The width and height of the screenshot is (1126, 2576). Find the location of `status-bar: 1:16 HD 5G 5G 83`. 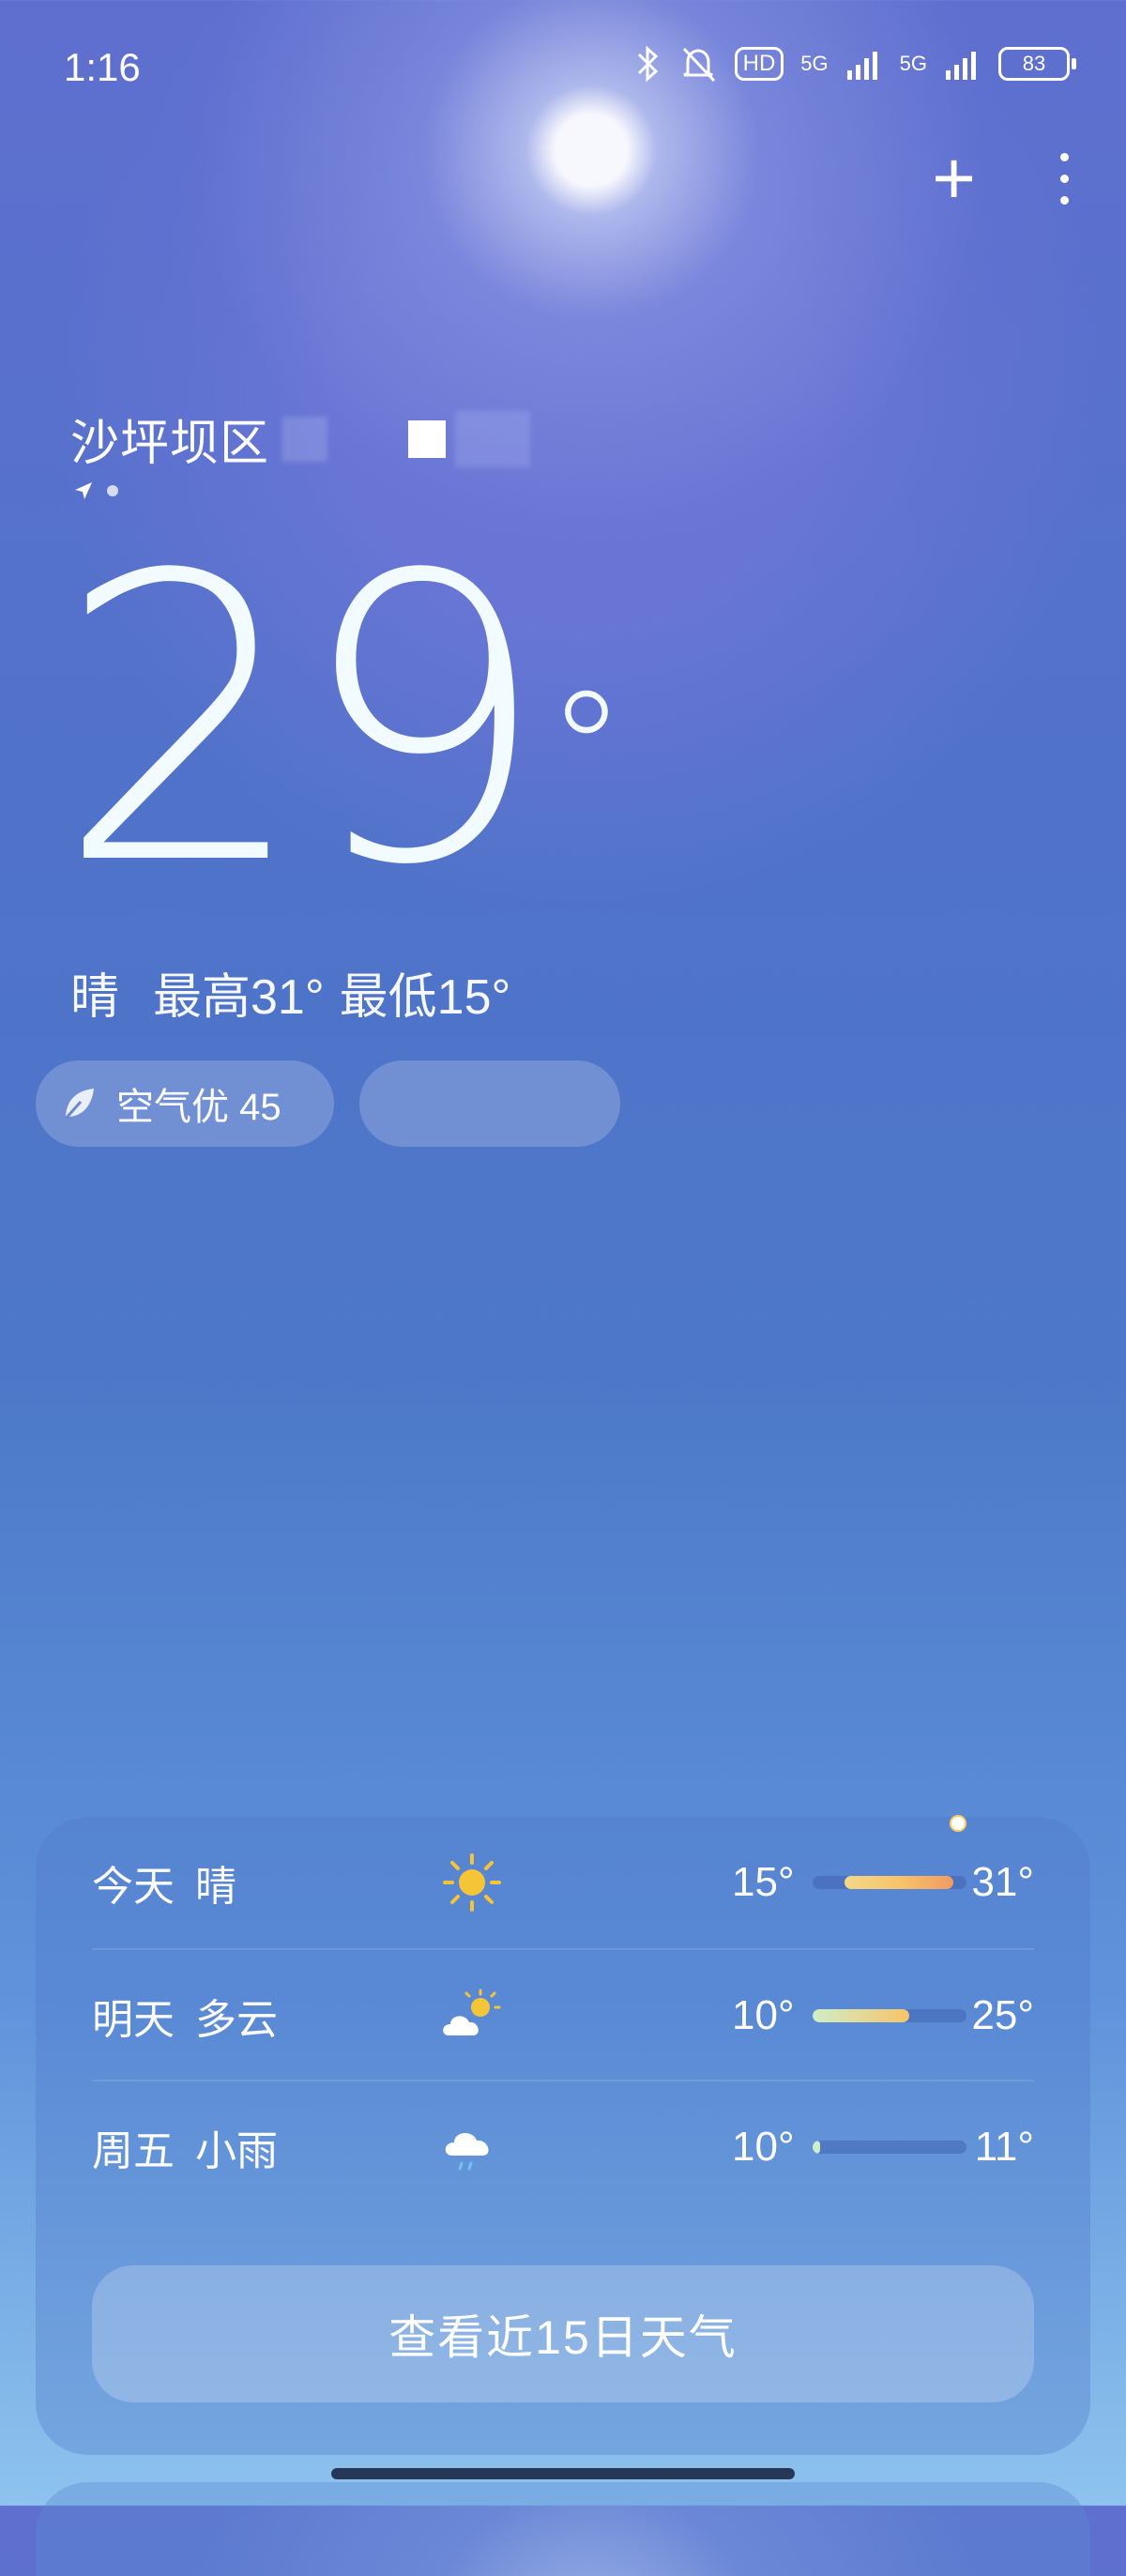

status-bar: 1:16 HD 5G 5G 83 is located at coordinates (570, 66).